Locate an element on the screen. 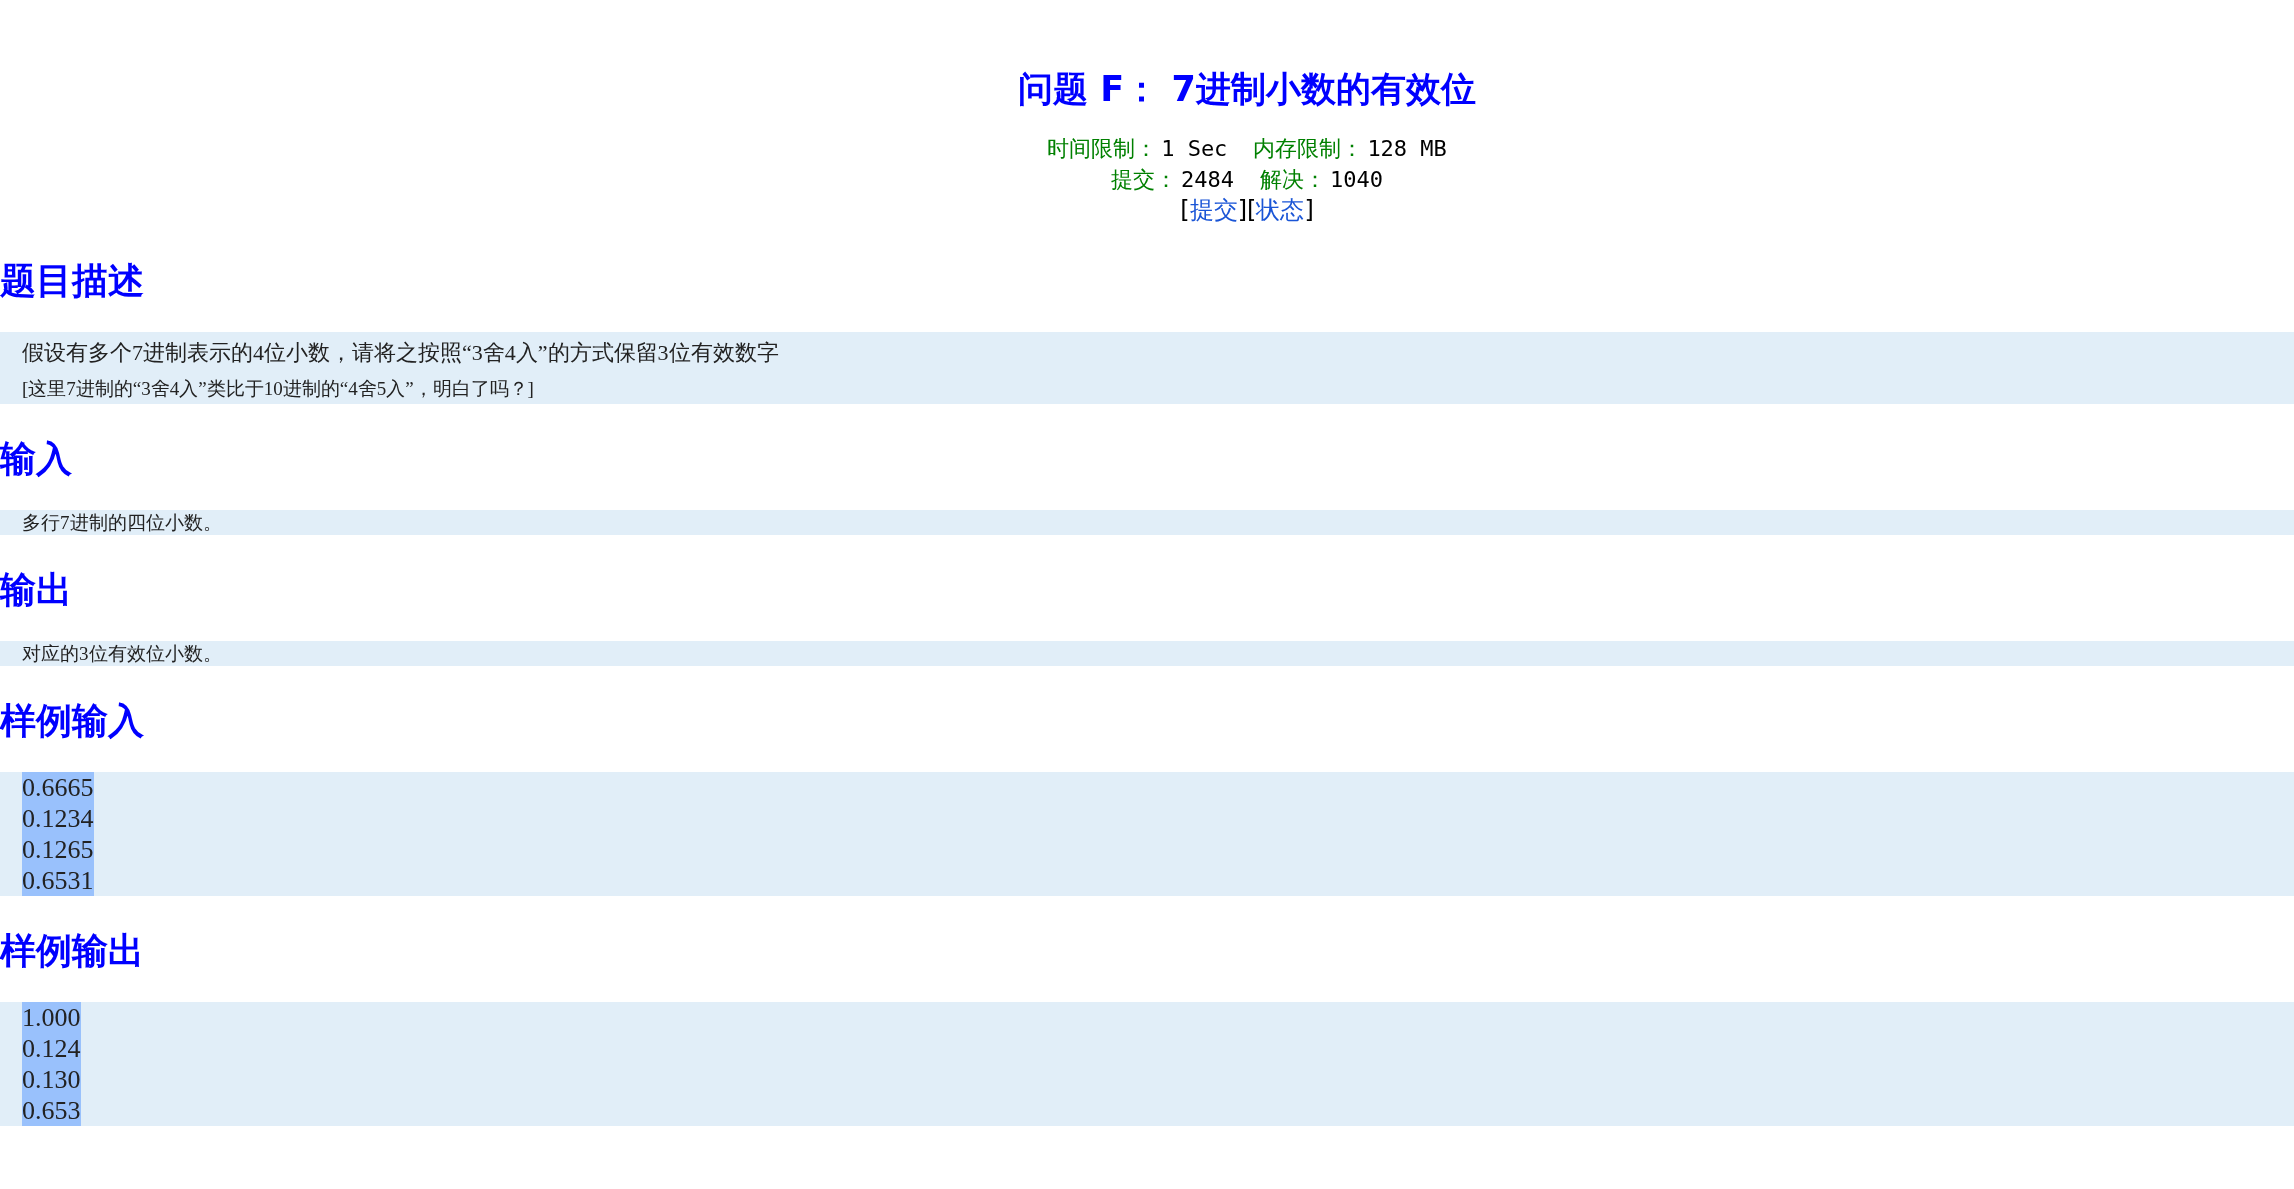  problem-title: 问题 F： 7进制小数的有效位 is located at coordinates (1247, 89).